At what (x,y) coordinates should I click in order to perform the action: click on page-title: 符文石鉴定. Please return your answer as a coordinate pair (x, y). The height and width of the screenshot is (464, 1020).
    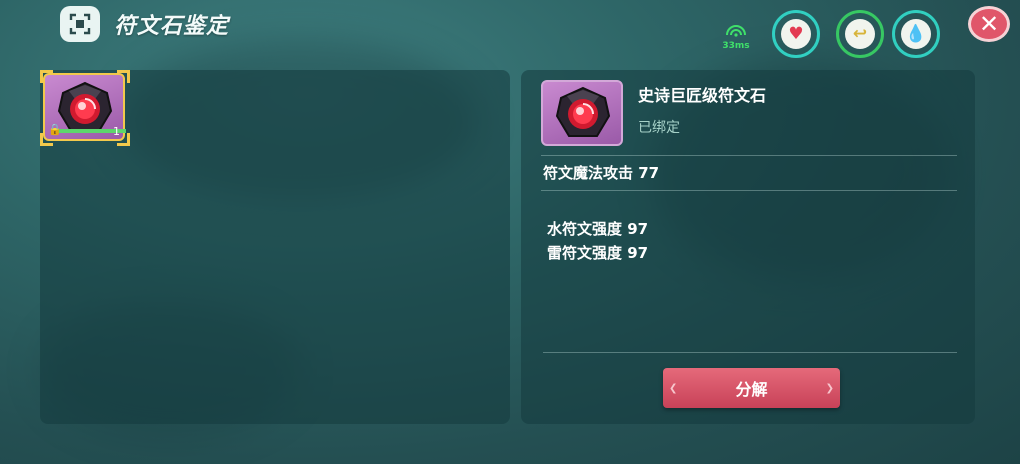
    Looking at the image, I should click on (172, 26).